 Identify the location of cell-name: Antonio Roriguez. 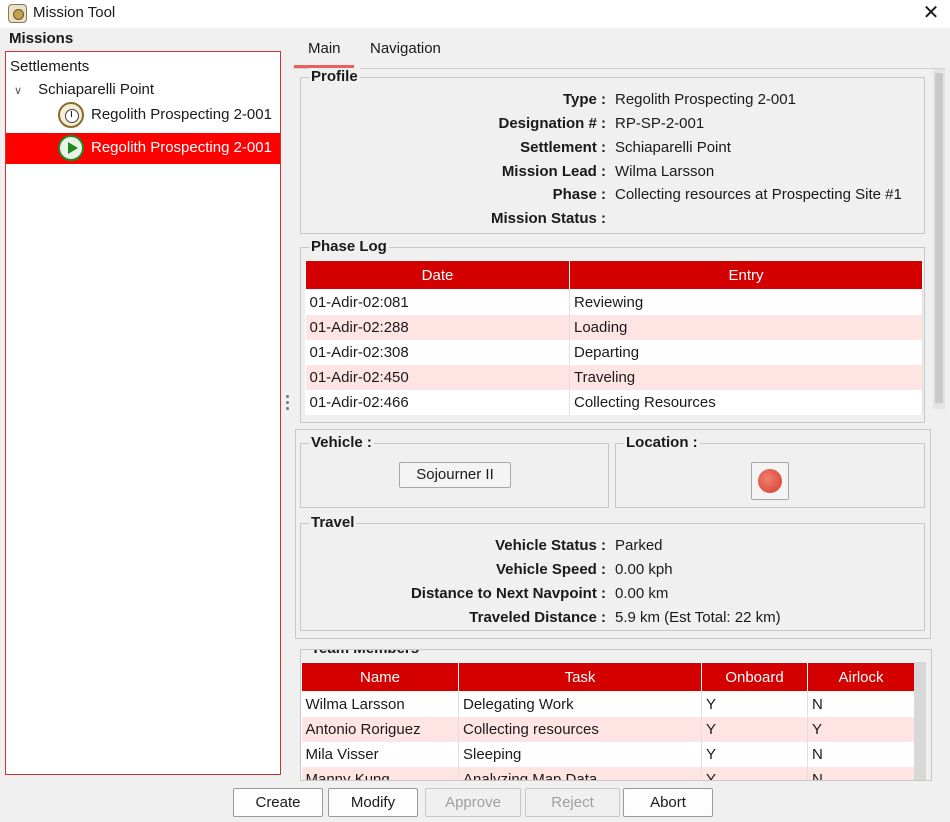
(380, 729).